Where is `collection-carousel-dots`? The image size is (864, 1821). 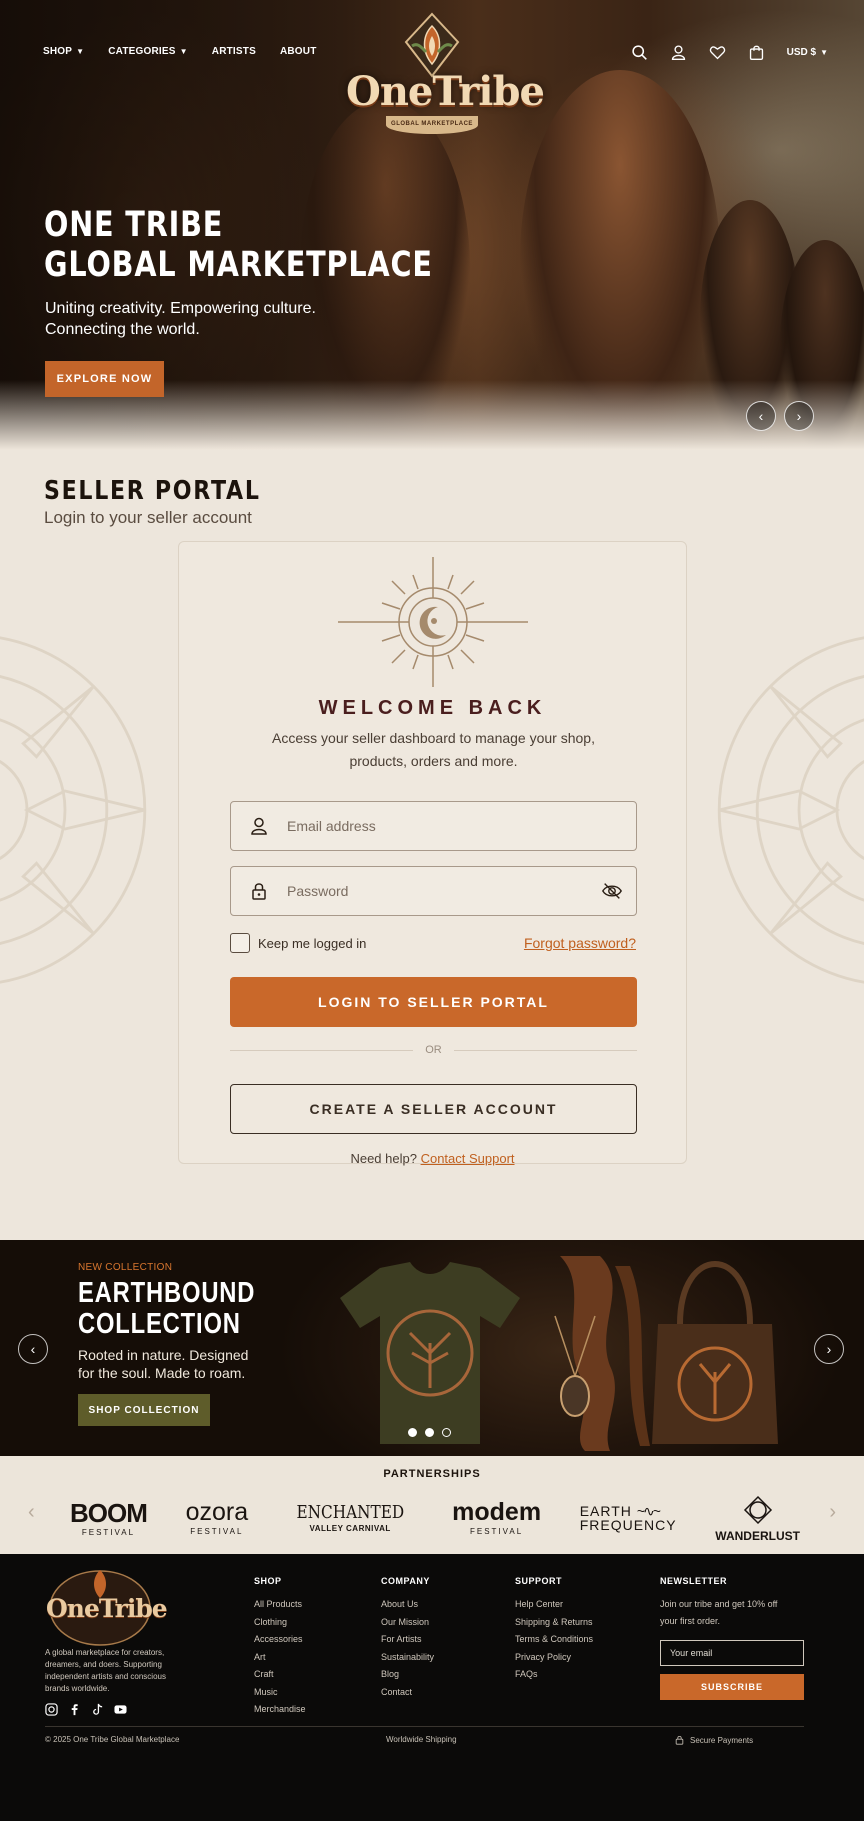
collection-carousel-dots is located at coordinates (429, 1432).